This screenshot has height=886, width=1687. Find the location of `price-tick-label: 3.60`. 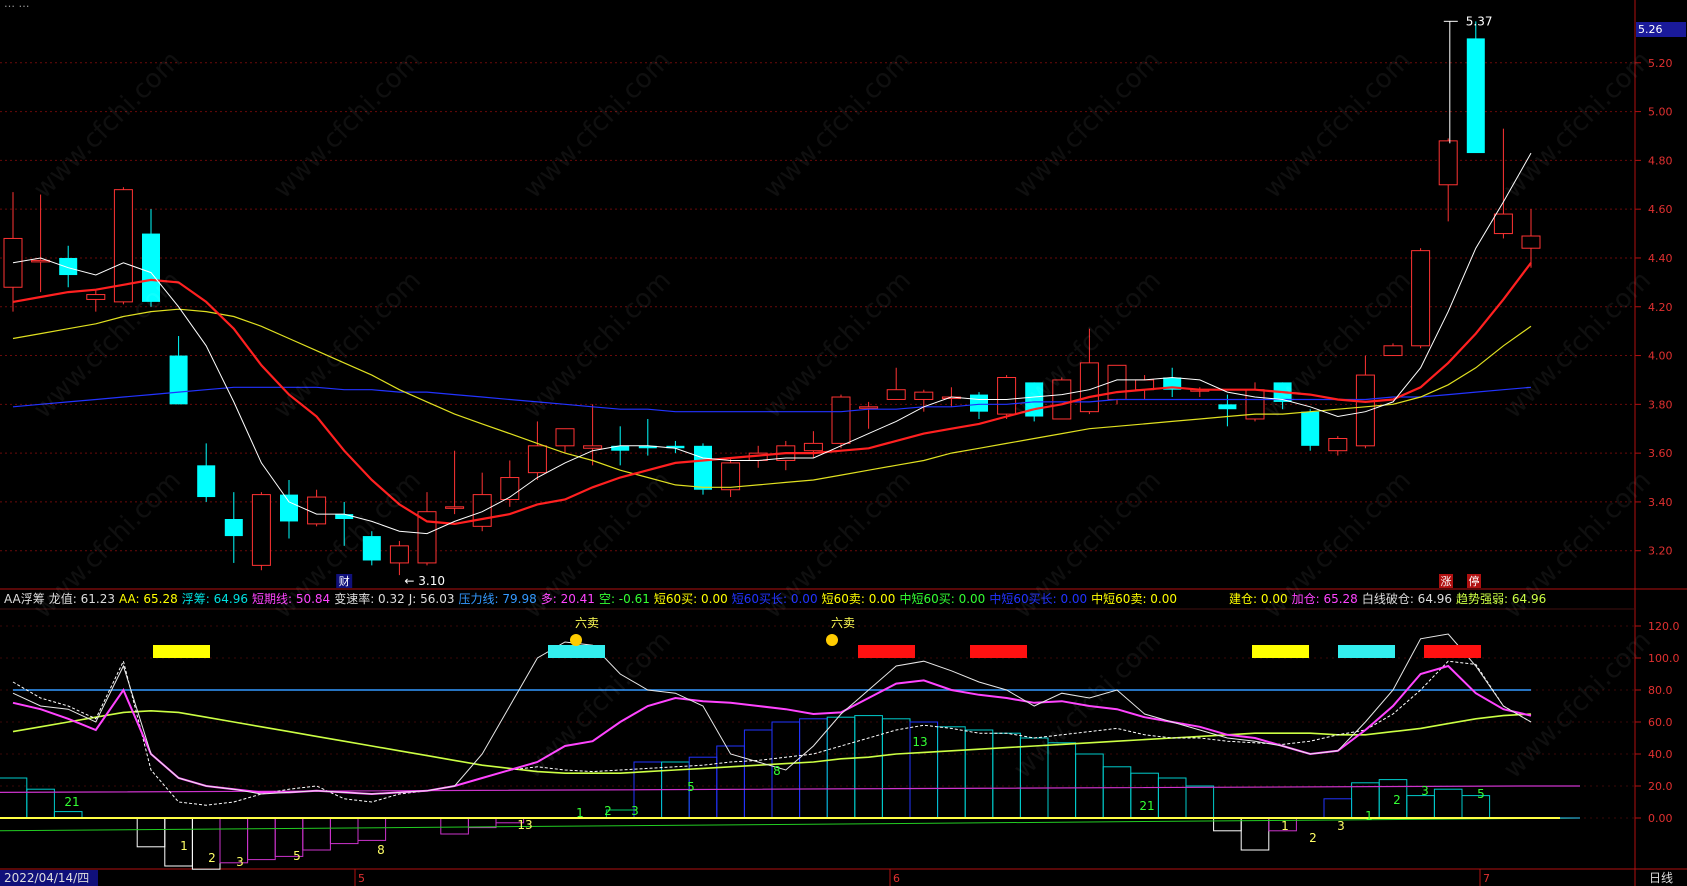

price-tick-label: 3.60 is located at coordinates (1660, 453).